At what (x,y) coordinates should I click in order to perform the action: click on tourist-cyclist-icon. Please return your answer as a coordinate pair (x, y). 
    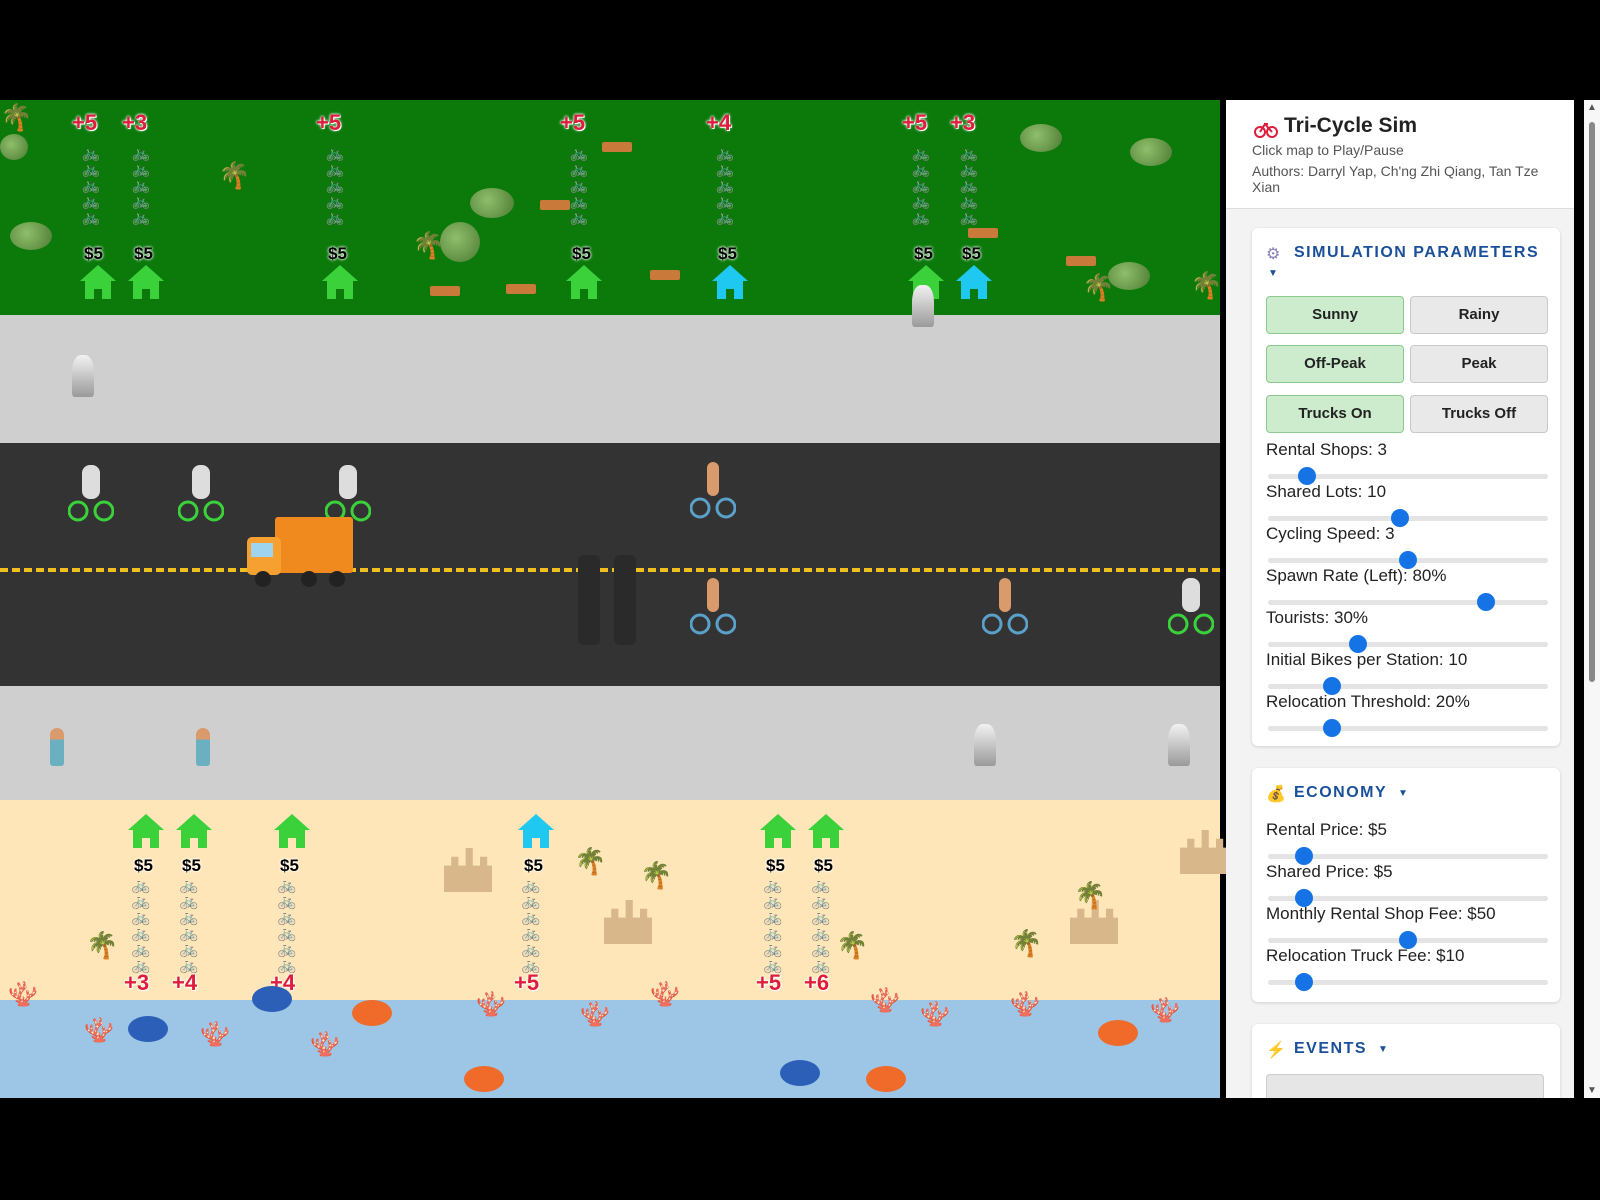
    Looking at the image, I should click on (713, 490).